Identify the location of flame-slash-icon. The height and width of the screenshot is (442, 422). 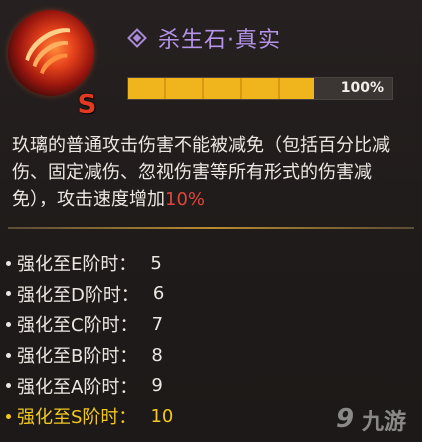
(51, 53).